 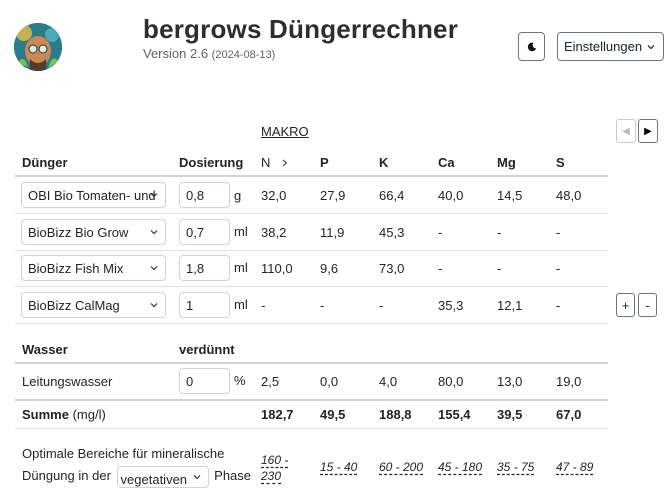 I want to click on water-source-label: Leitungswasser, so click(x=67, y=381).